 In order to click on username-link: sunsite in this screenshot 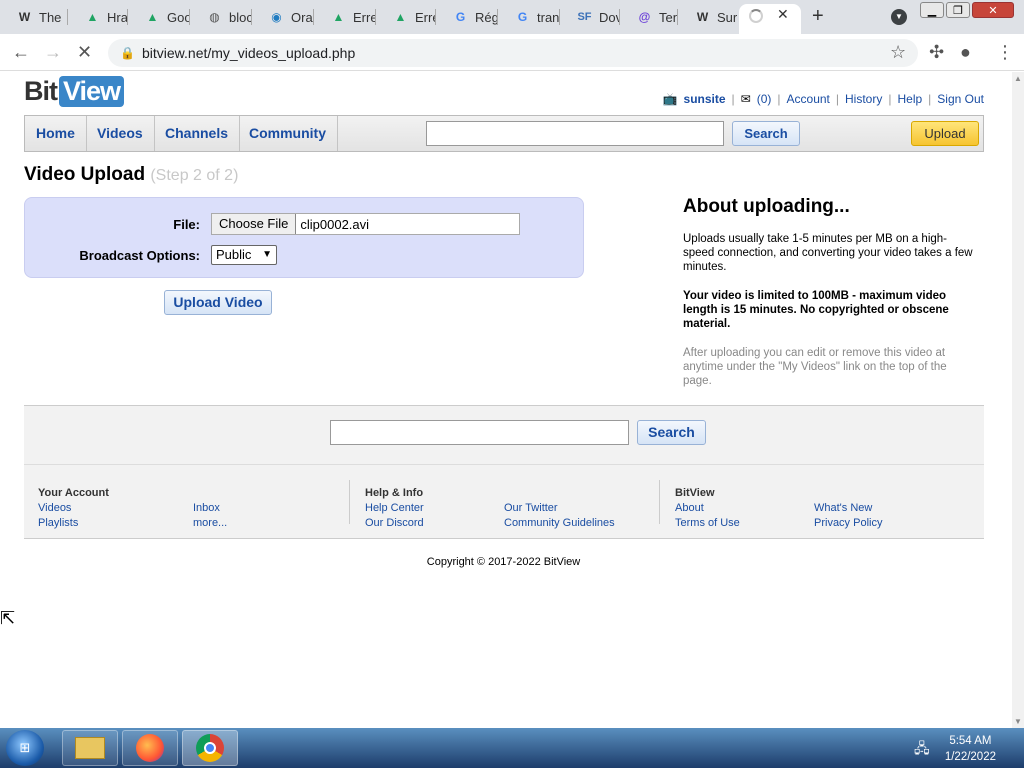, I will do `click(705, 99)`.